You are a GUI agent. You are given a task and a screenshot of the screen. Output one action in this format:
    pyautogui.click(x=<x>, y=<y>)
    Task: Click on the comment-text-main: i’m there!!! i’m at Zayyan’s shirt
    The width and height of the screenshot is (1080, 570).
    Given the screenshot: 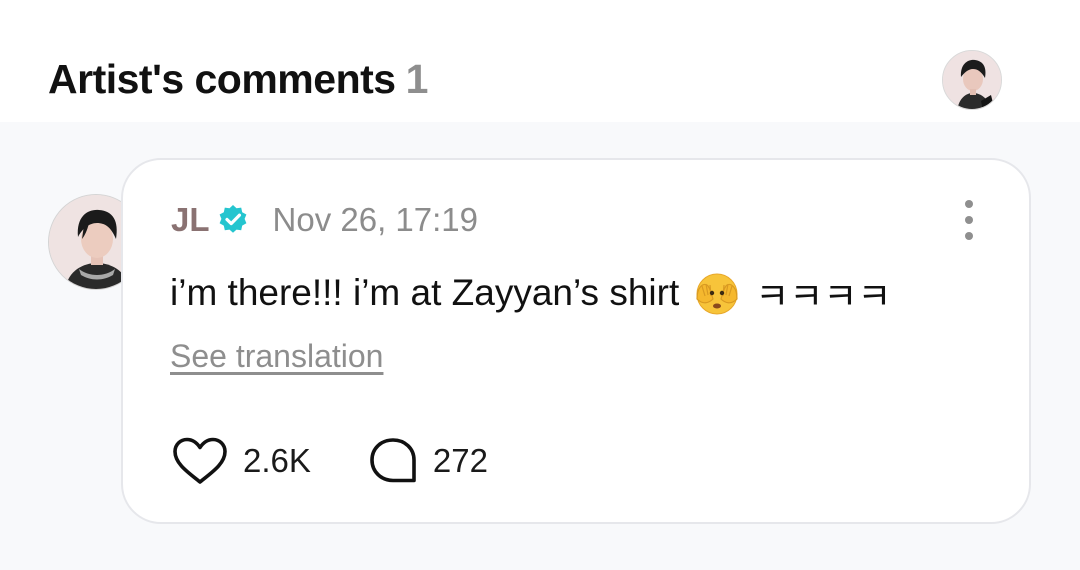 What is the action you would take?
    pyautogui.click(x=425, y=292)
    